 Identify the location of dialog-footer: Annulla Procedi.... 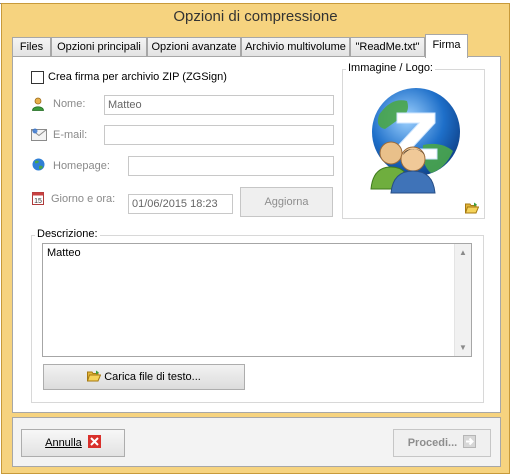
(256, 442).